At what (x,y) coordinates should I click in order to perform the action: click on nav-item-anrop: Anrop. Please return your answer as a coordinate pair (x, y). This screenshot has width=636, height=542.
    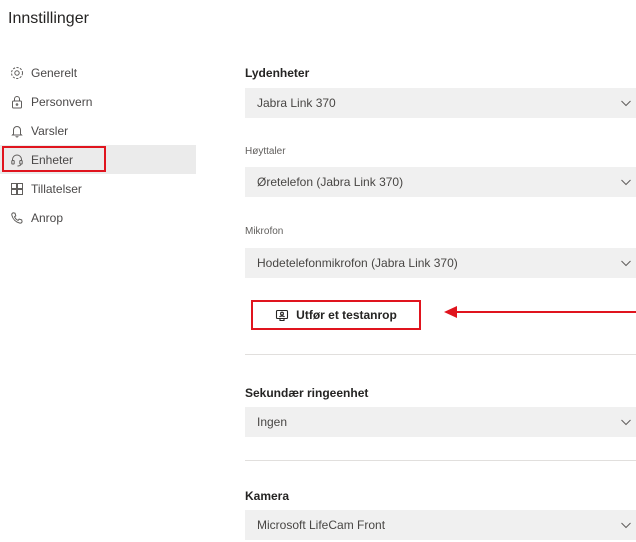
    Looking at the image, I should click on (98, 217).